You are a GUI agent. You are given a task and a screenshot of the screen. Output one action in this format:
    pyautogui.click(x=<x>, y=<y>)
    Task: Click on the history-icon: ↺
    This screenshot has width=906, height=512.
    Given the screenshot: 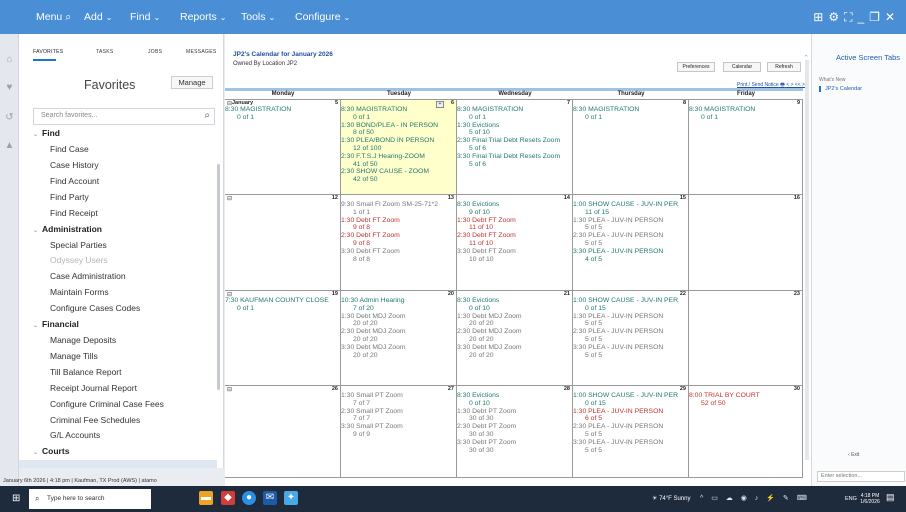 What is the action you would take?
    pyautogui.click(x=9, y=117)
    